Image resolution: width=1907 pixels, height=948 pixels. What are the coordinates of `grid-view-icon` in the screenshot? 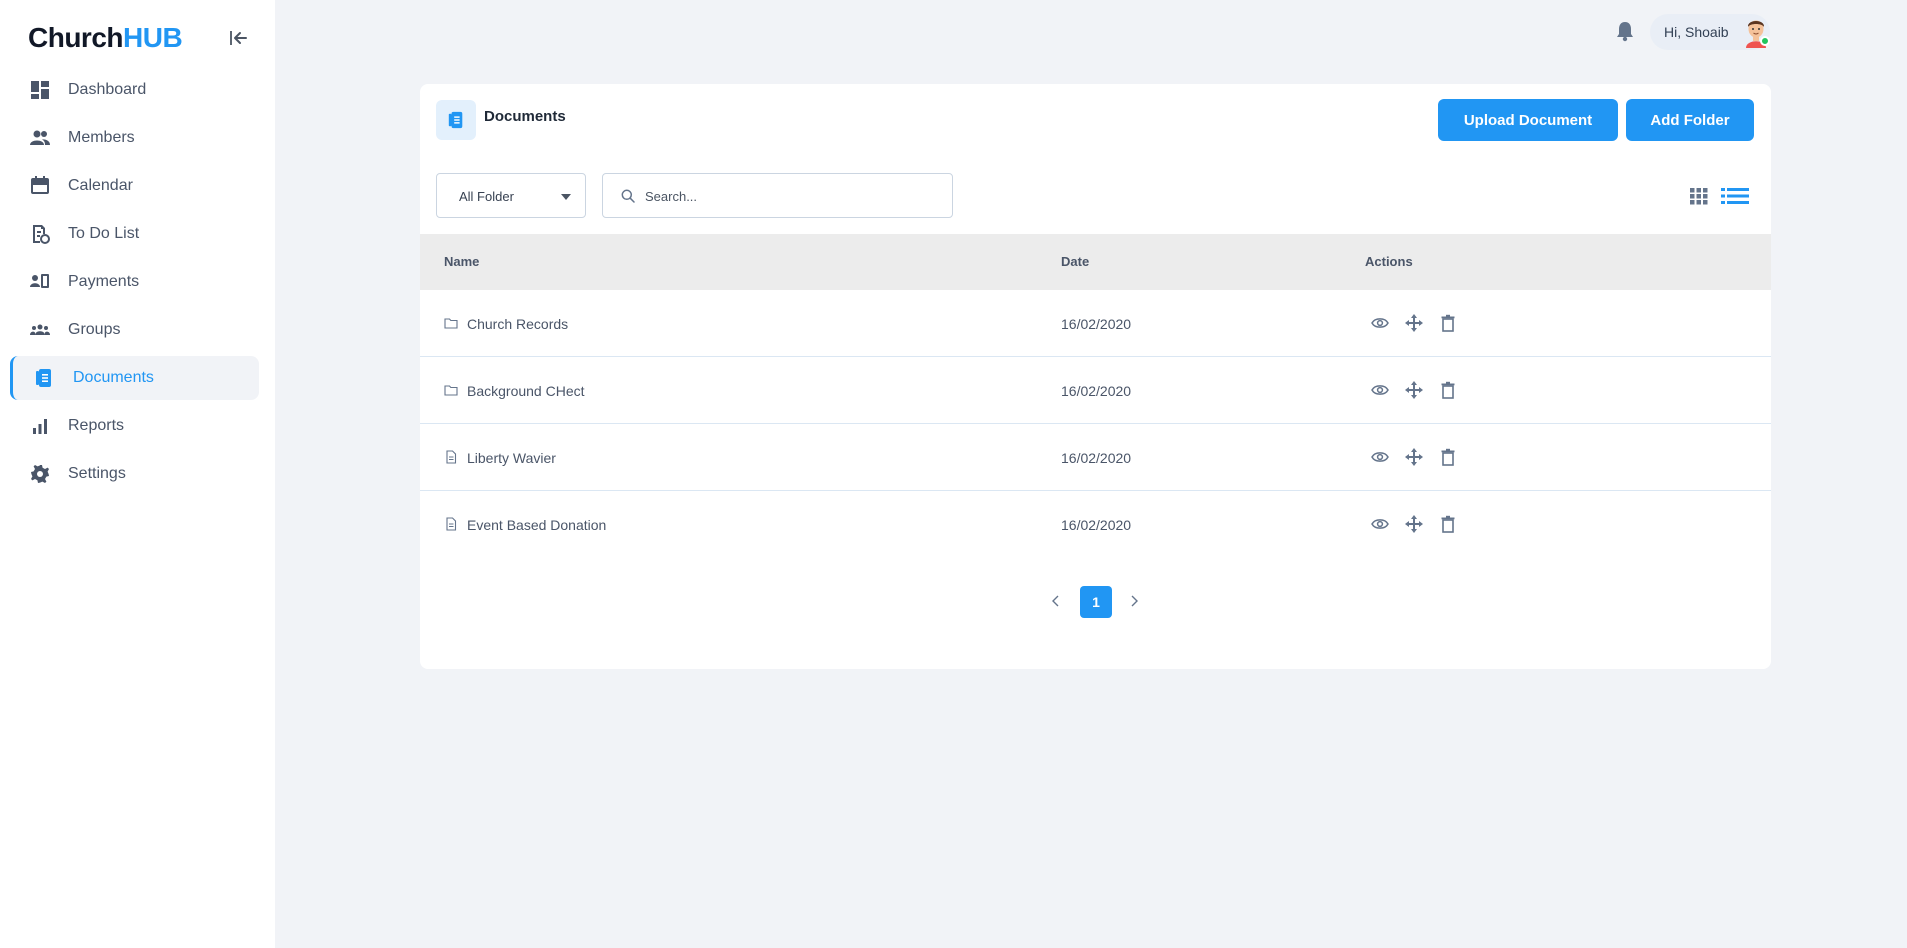 It's located at (1699, 196).